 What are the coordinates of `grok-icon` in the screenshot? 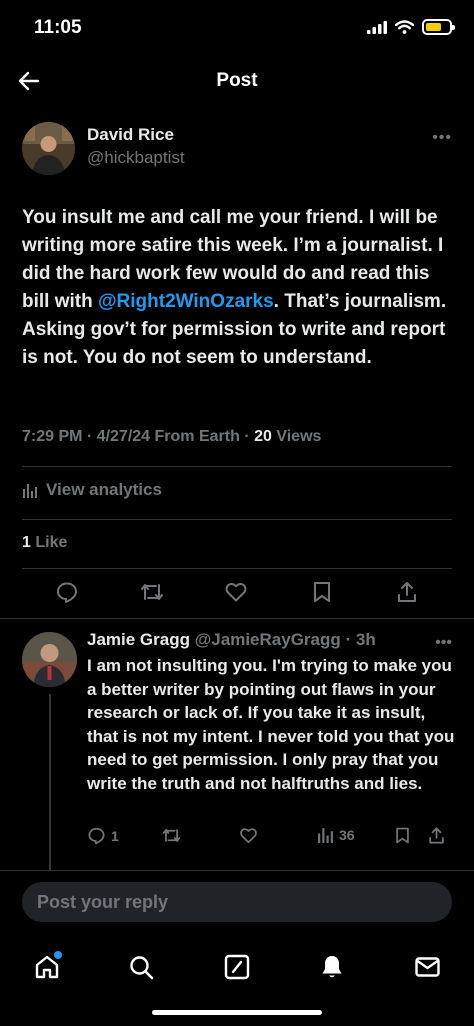 It's located at (237, 967).